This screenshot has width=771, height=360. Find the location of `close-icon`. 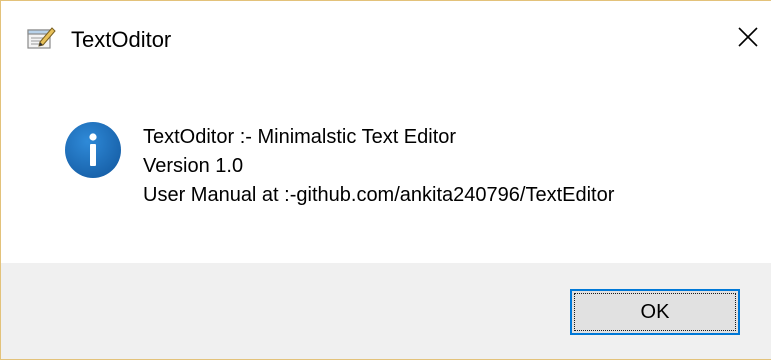

close-icon is located at coordinates (748, 39).